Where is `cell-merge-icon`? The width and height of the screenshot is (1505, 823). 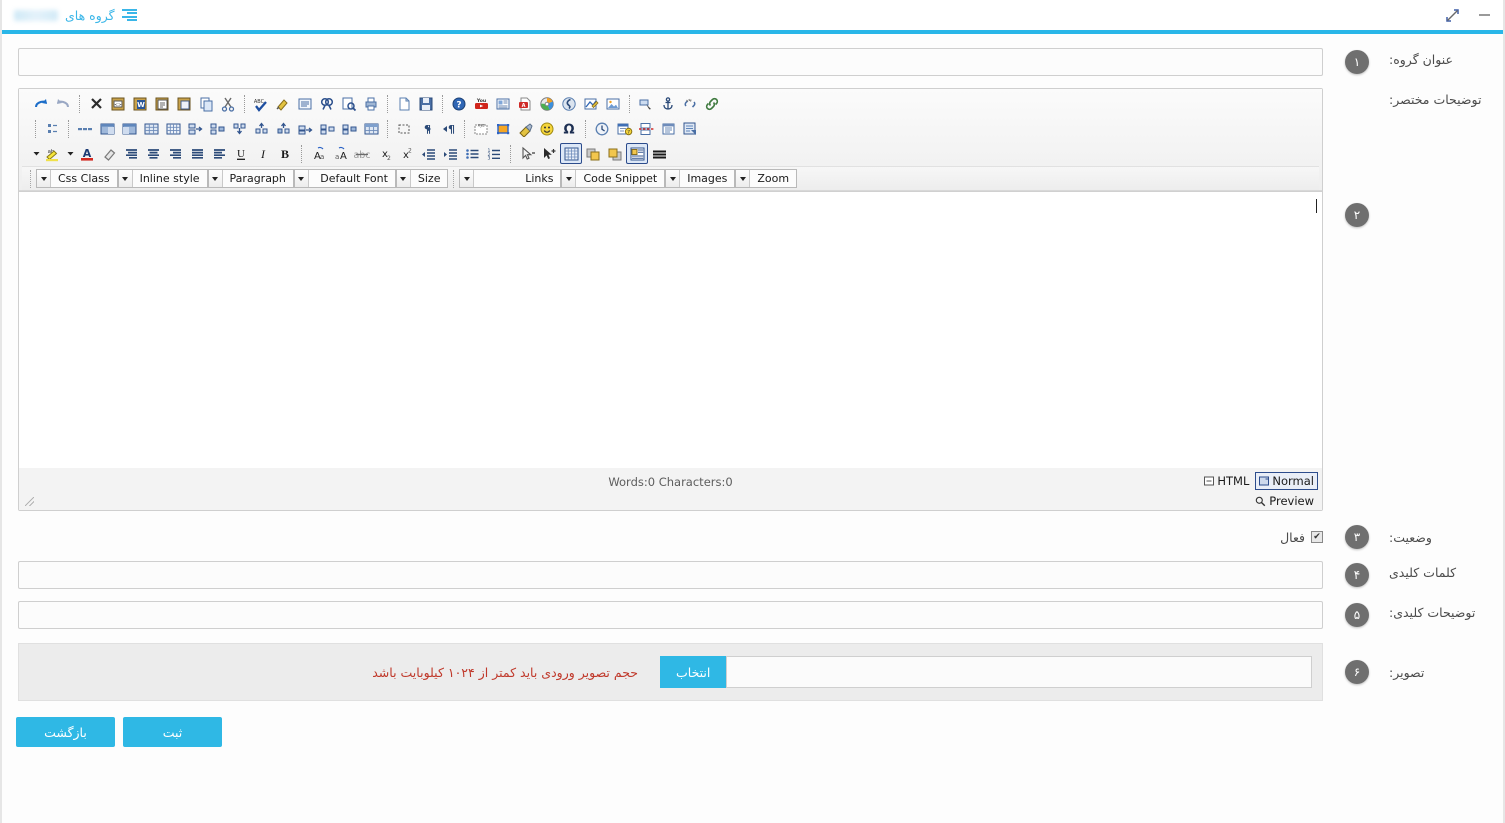
cell-merge-icon is located at coordinates (305, 128).